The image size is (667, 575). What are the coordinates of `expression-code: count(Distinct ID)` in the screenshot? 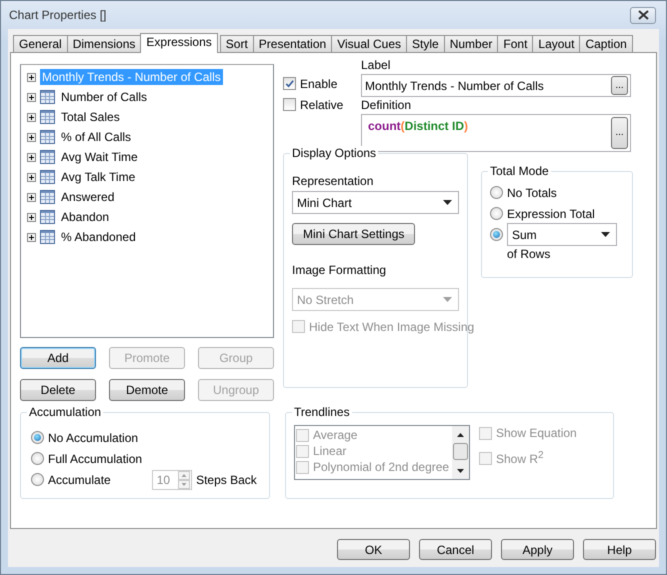 It's located at (418, 125).